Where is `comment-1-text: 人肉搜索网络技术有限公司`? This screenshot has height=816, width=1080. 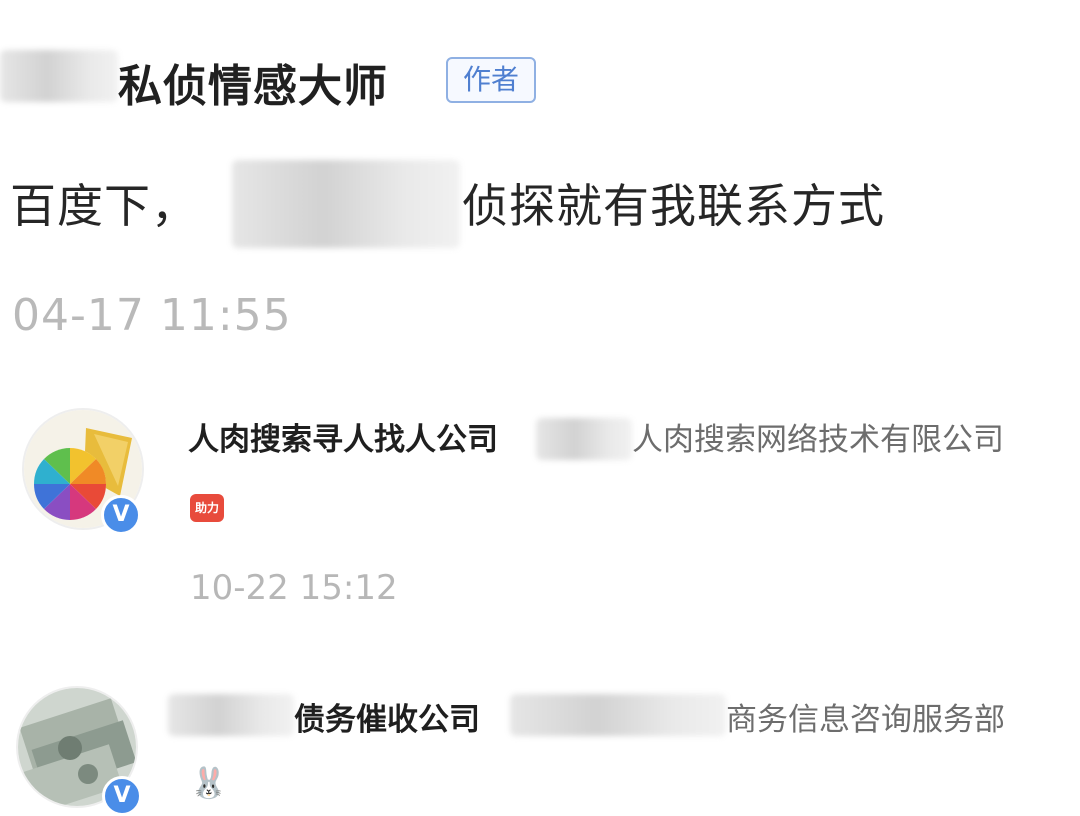 comment-1-text: 人肉搜索网络技术有限公司 is located at coordinates (818, 440).